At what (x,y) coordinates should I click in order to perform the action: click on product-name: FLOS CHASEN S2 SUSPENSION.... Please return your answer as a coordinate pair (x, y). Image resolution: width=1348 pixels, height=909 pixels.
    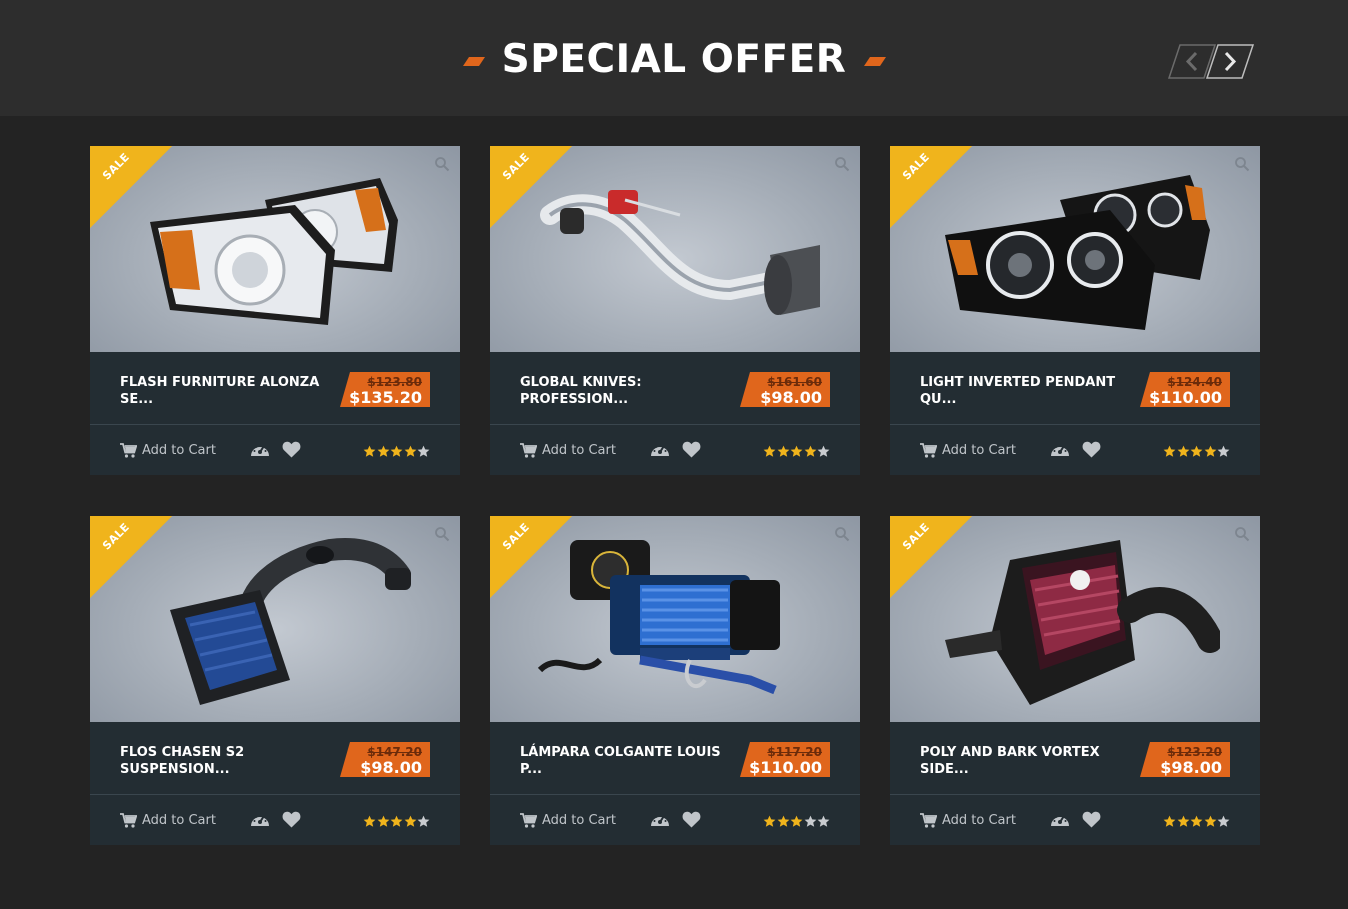
    Looking at the image, I should click on (227, 761).